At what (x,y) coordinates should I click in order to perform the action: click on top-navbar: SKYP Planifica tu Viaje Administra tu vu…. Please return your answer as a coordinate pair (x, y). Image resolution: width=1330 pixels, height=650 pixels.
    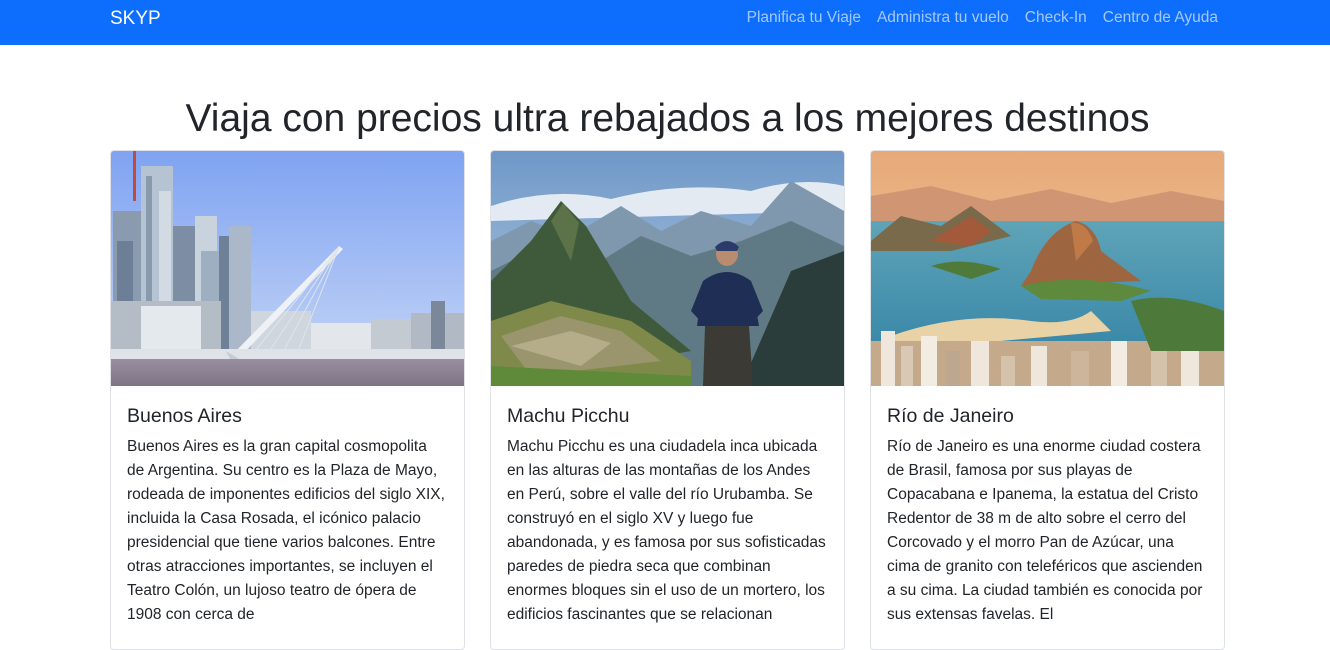
    Looking at the image, I should click on (665, 22).